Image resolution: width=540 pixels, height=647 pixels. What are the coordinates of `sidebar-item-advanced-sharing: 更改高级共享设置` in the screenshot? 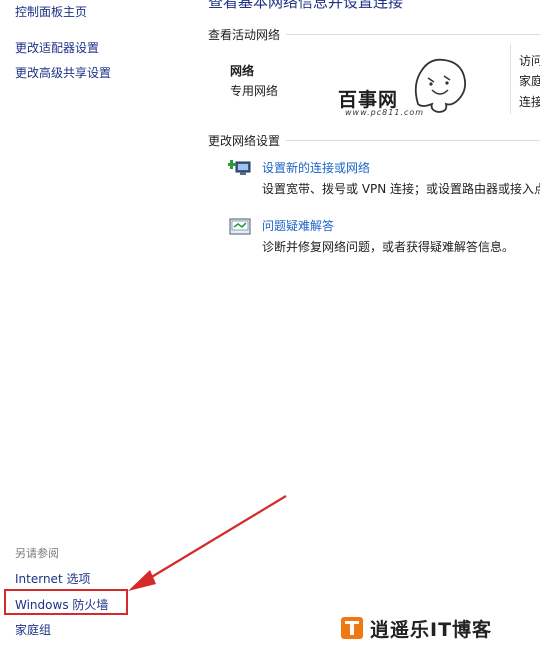 It's located at (63, 72).